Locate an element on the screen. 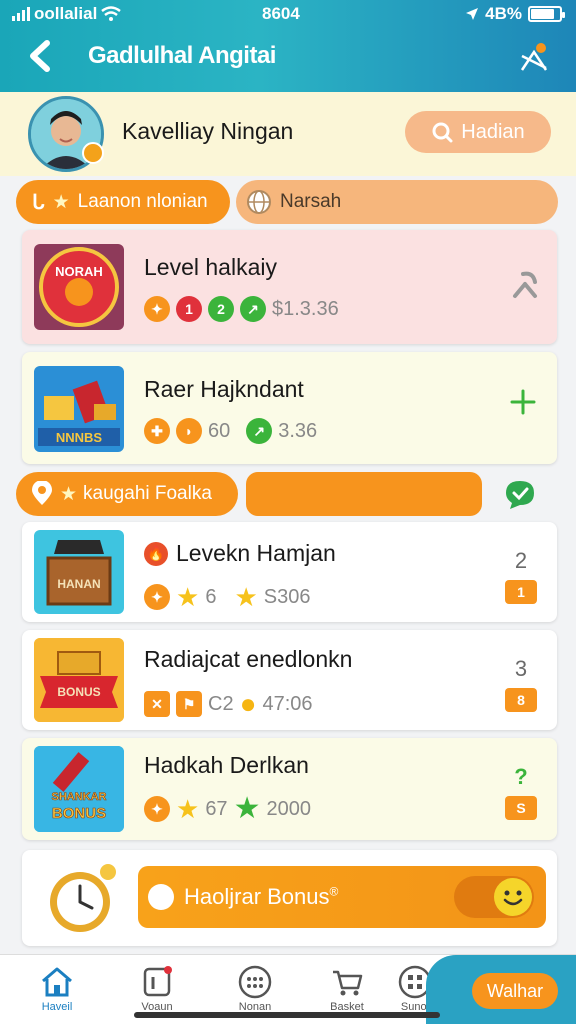 This screenshot has width=576, height=1024. item-title: Level halkaiy is located at coordinates (210, 267).